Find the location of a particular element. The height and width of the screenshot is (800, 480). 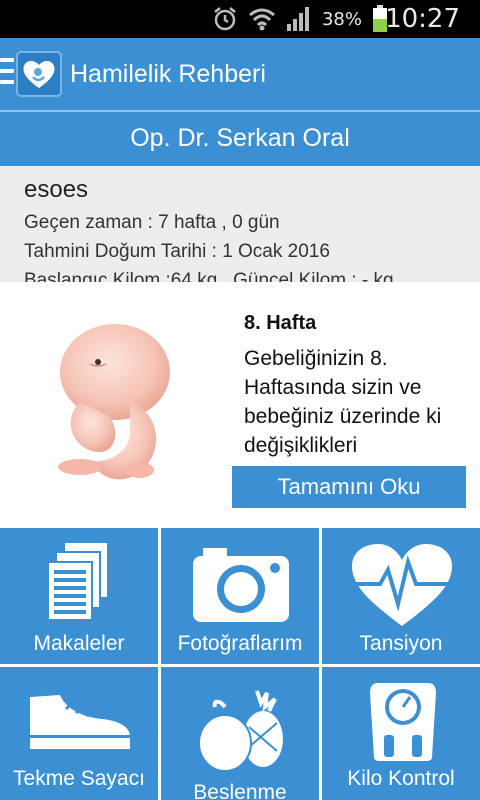

tile-label: Tansiyon is located at coordinates (401, 643).